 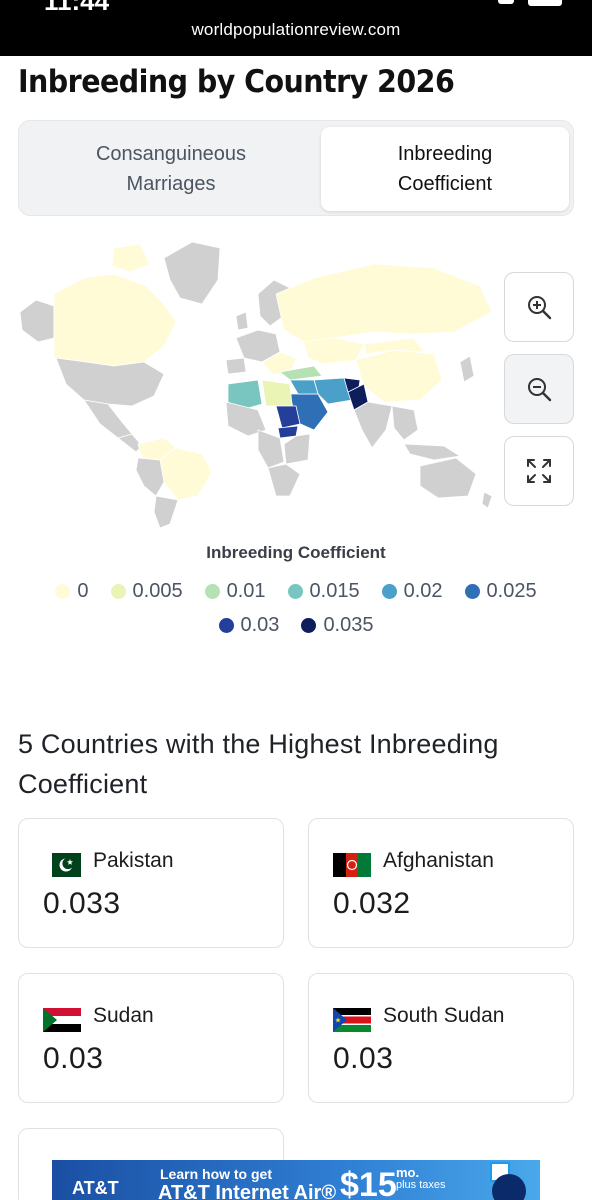 I want to click on fullscreen-button, so click(x=539, y=471).